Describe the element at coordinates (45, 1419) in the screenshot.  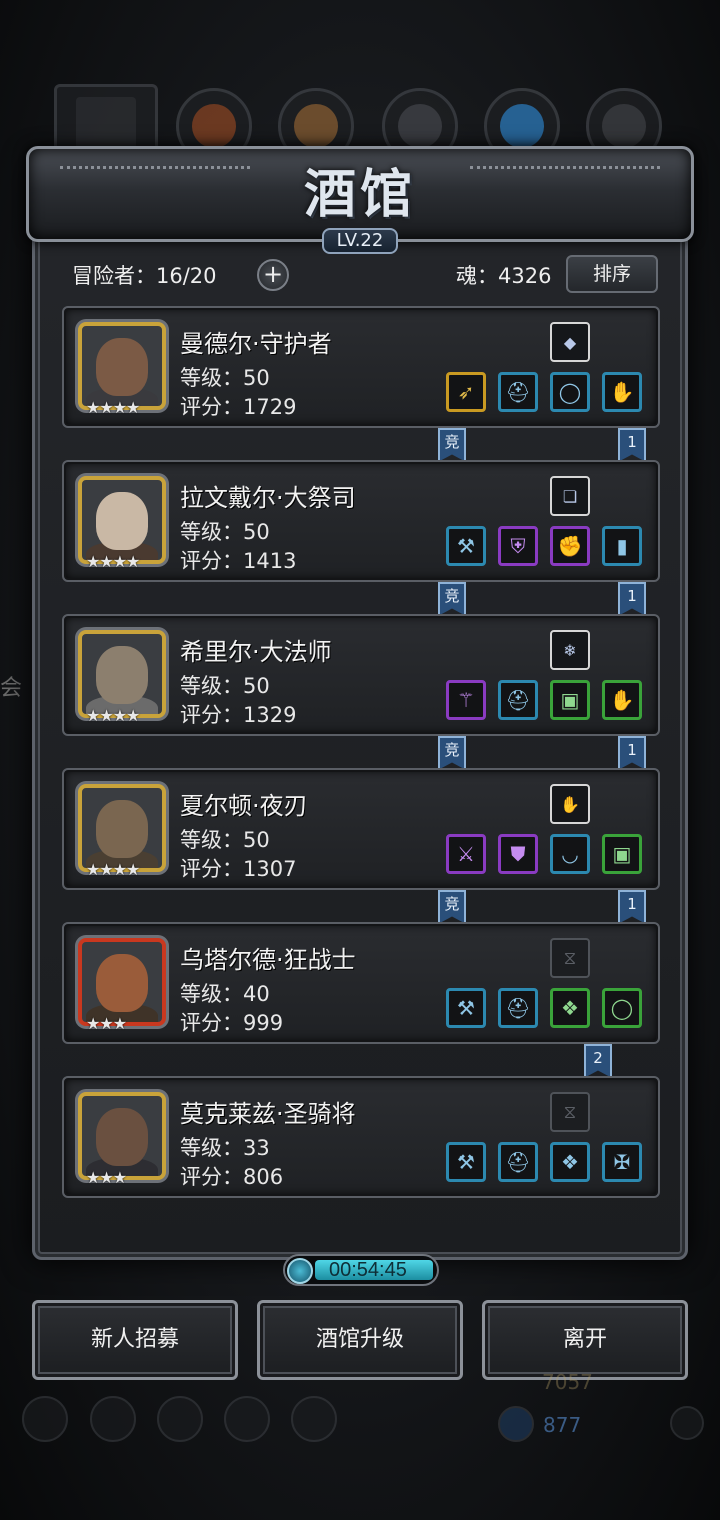
I see `settings-icon` at that location.